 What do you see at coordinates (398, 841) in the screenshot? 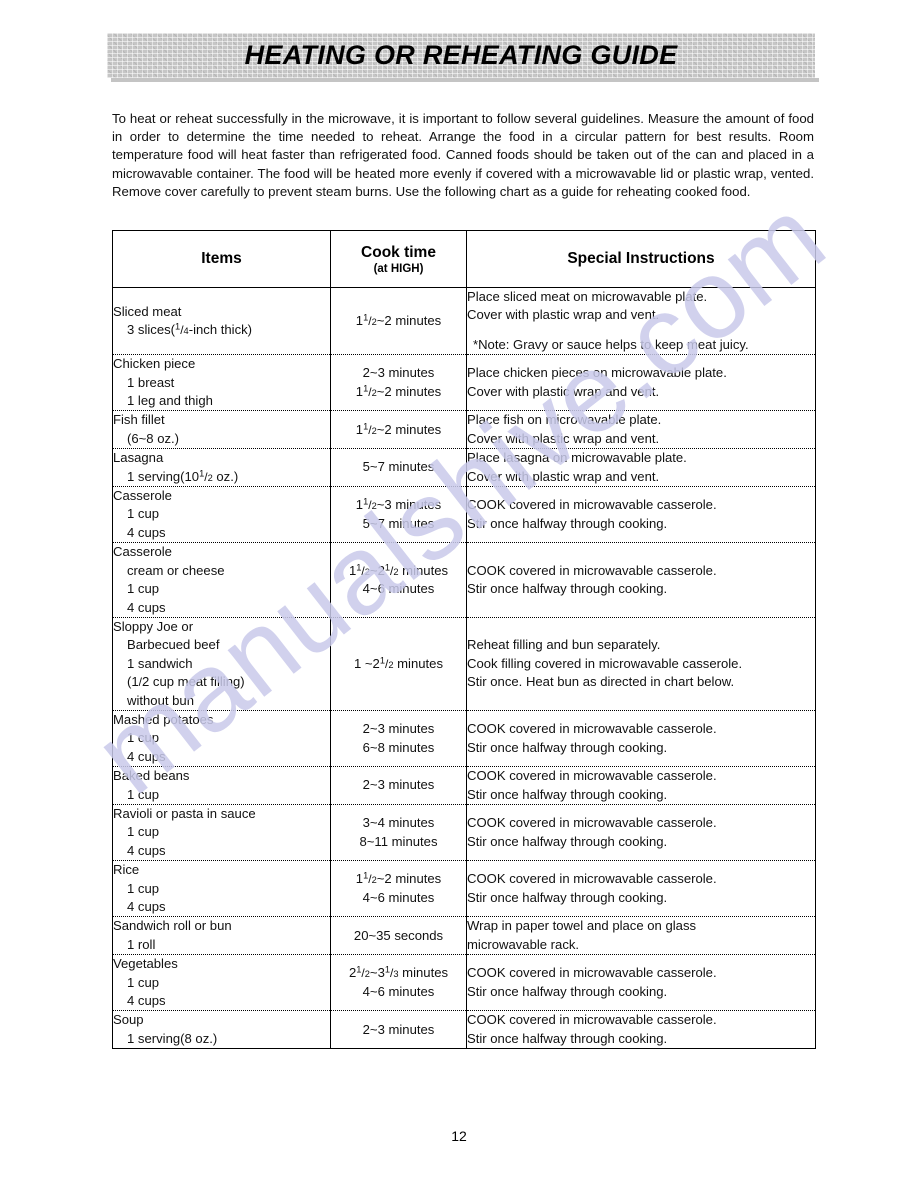
I see `cook-time-line: 8~11 minutes` at bounding box center [398, 841].